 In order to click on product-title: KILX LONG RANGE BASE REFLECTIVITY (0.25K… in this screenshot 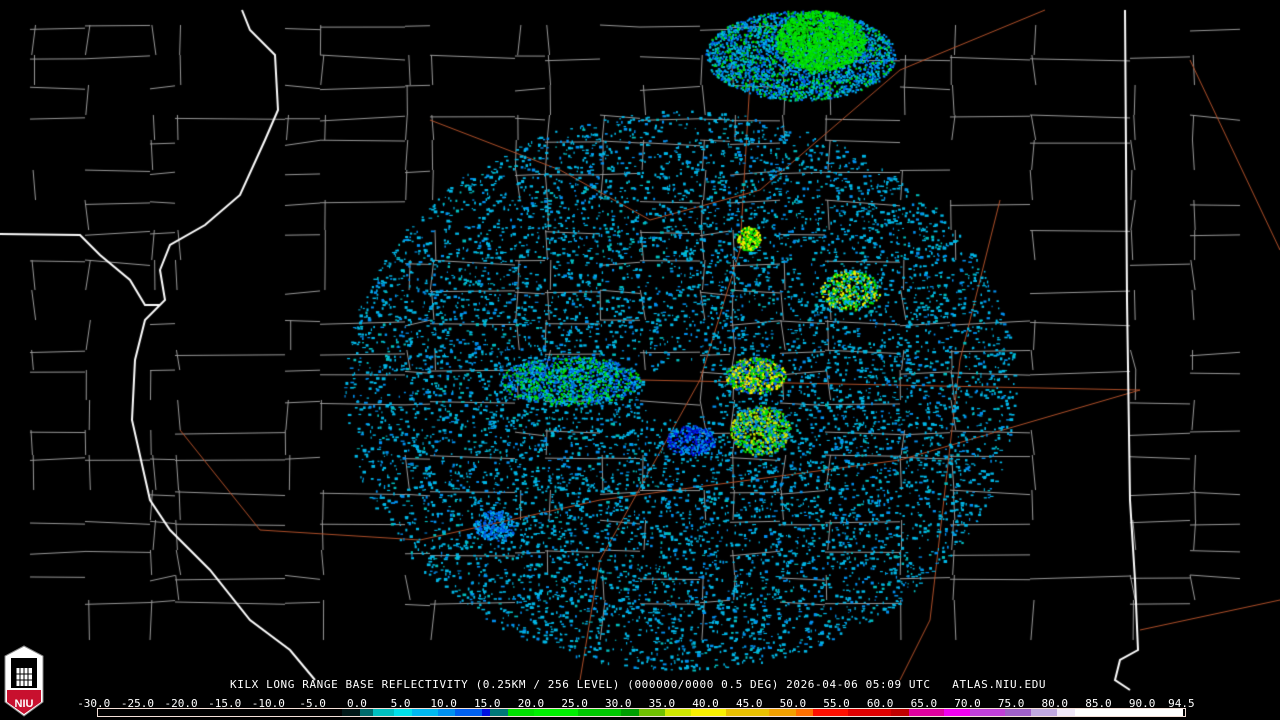, I will do `click(638, 684)`.